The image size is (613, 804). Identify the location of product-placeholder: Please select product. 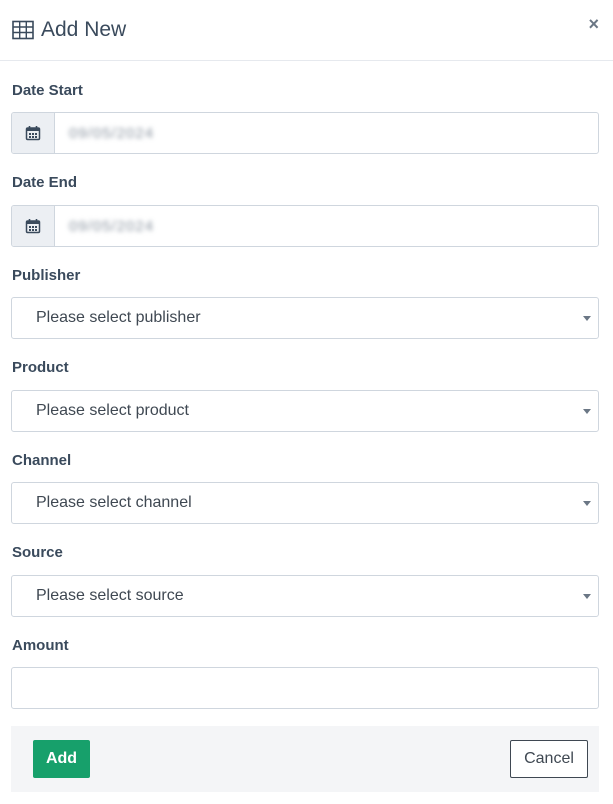
(112, 410).